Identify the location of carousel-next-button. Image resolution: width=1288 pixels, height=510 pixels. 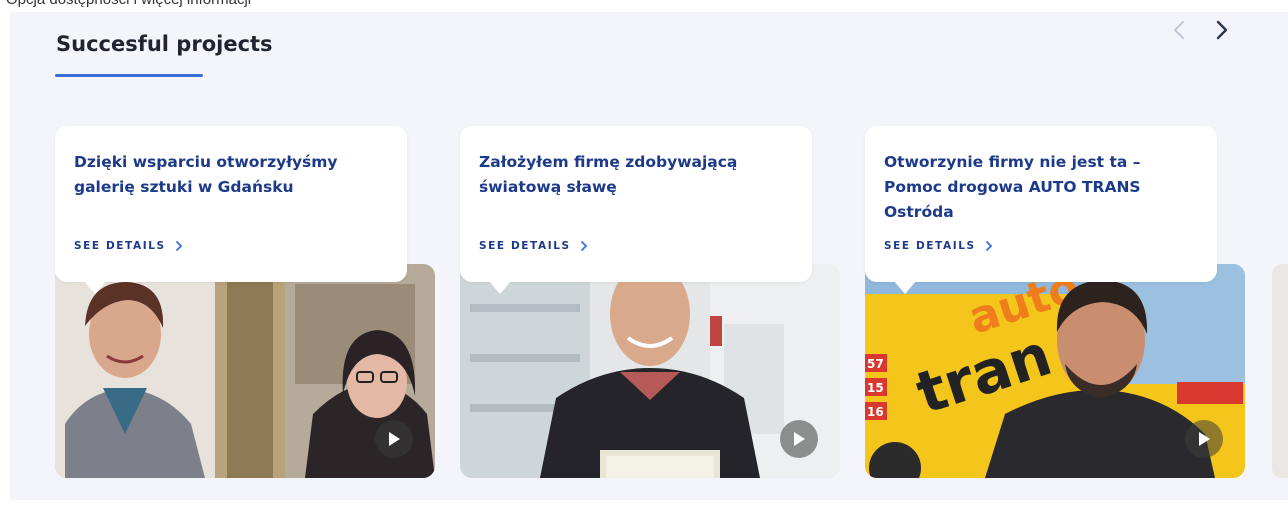
(1222, 30).